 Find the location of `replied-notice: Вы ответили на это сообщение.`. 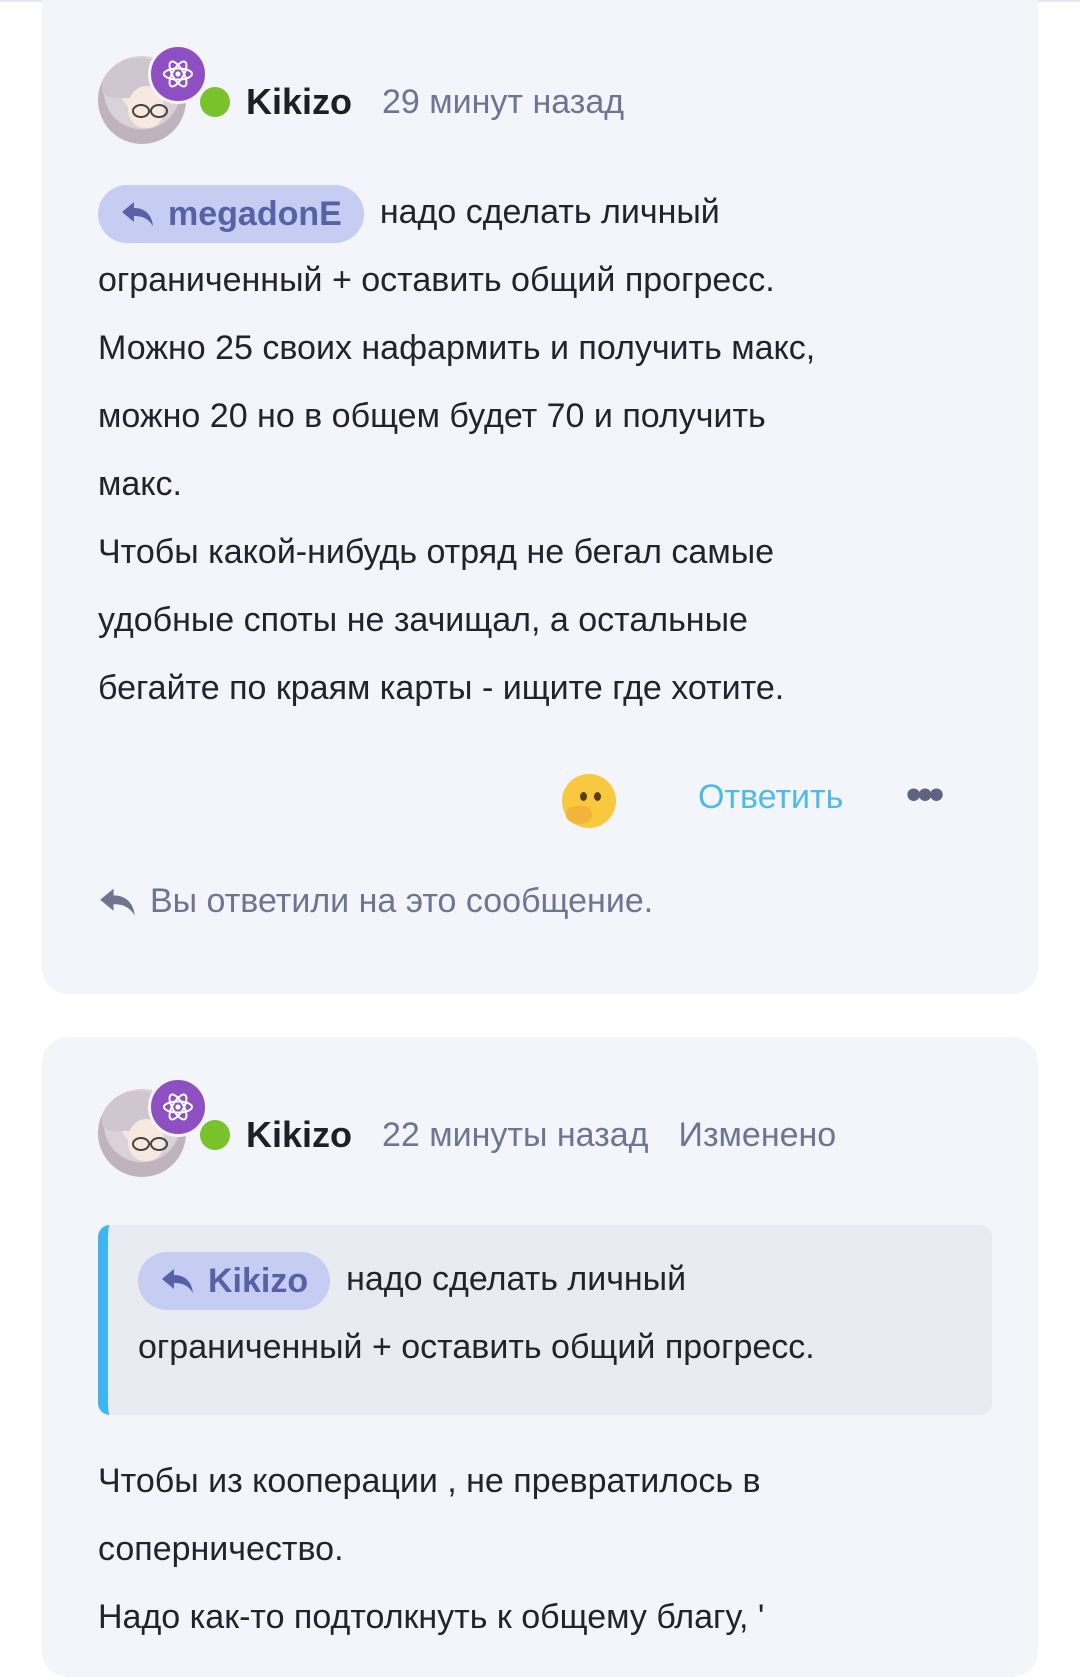

replied-notice: Вы ответили на это сообщение. is located at coordinates (375, 901).